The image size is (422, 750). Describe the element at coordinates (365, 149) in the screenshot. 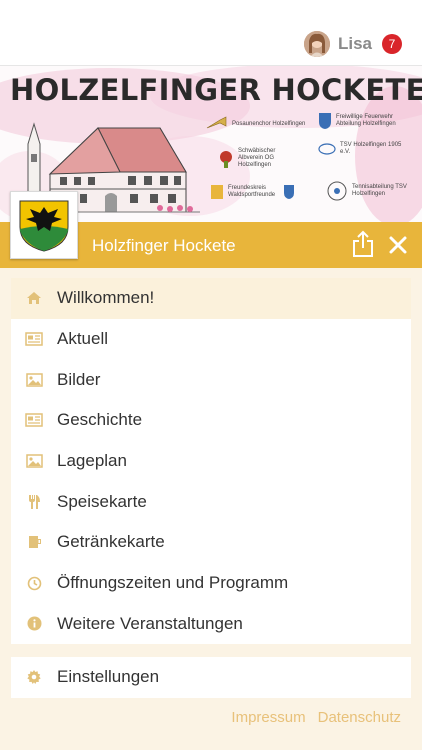

I see `sponsor-tsv: TSV Holzelfingen 1905 e.V.` at that location.